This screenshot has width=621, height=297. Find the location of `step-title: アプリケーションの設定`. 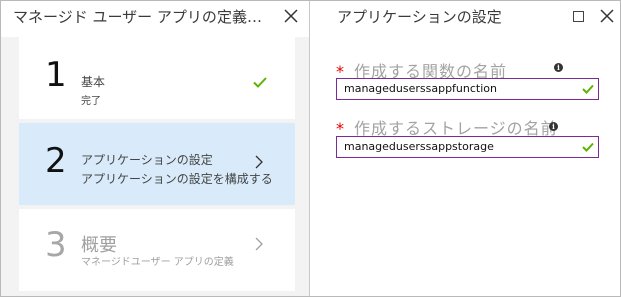

step-title: アプリケーションの設定 is located at coordinates (147, 160).